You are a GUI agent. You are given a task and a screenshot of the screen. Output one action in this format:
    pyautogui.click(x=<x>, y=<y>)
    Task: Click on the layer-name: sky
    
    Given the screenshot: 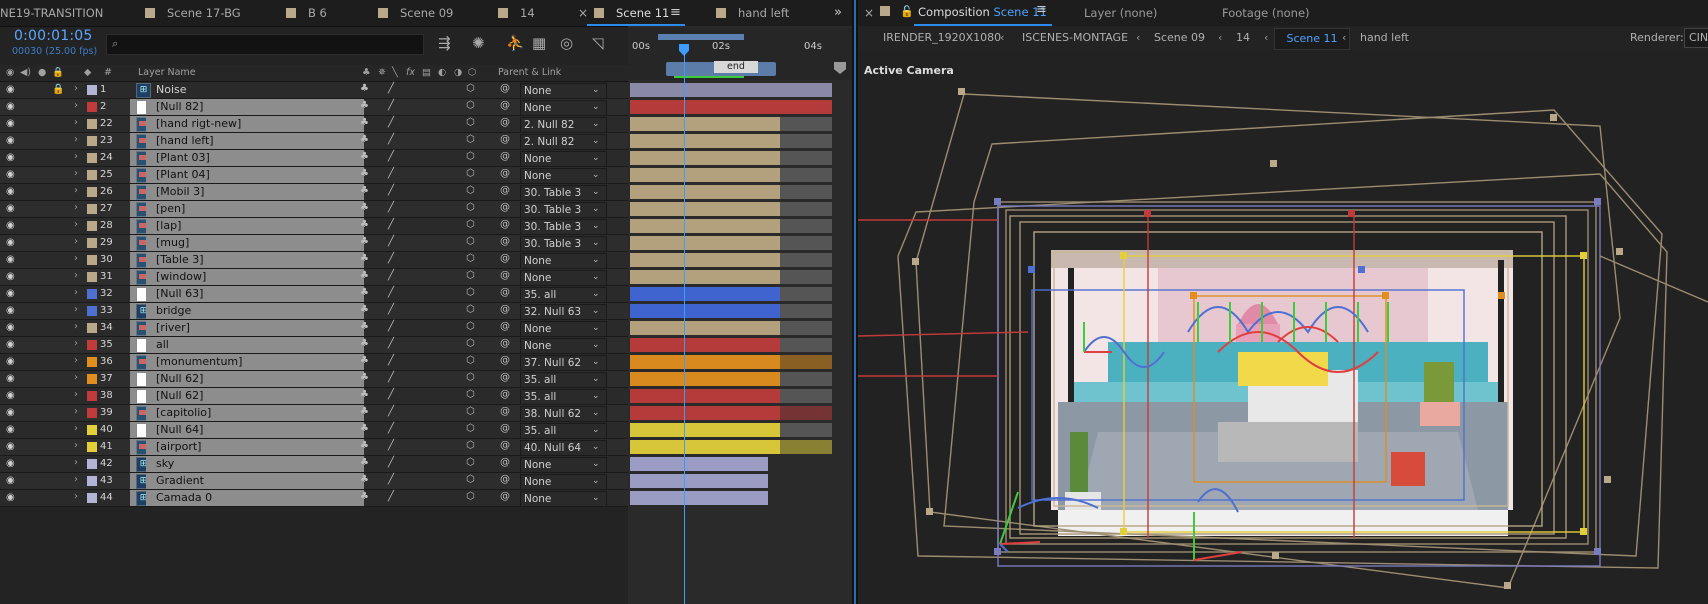 What is the action you would take?
    pyautogui.click(x=255, y=464)
    